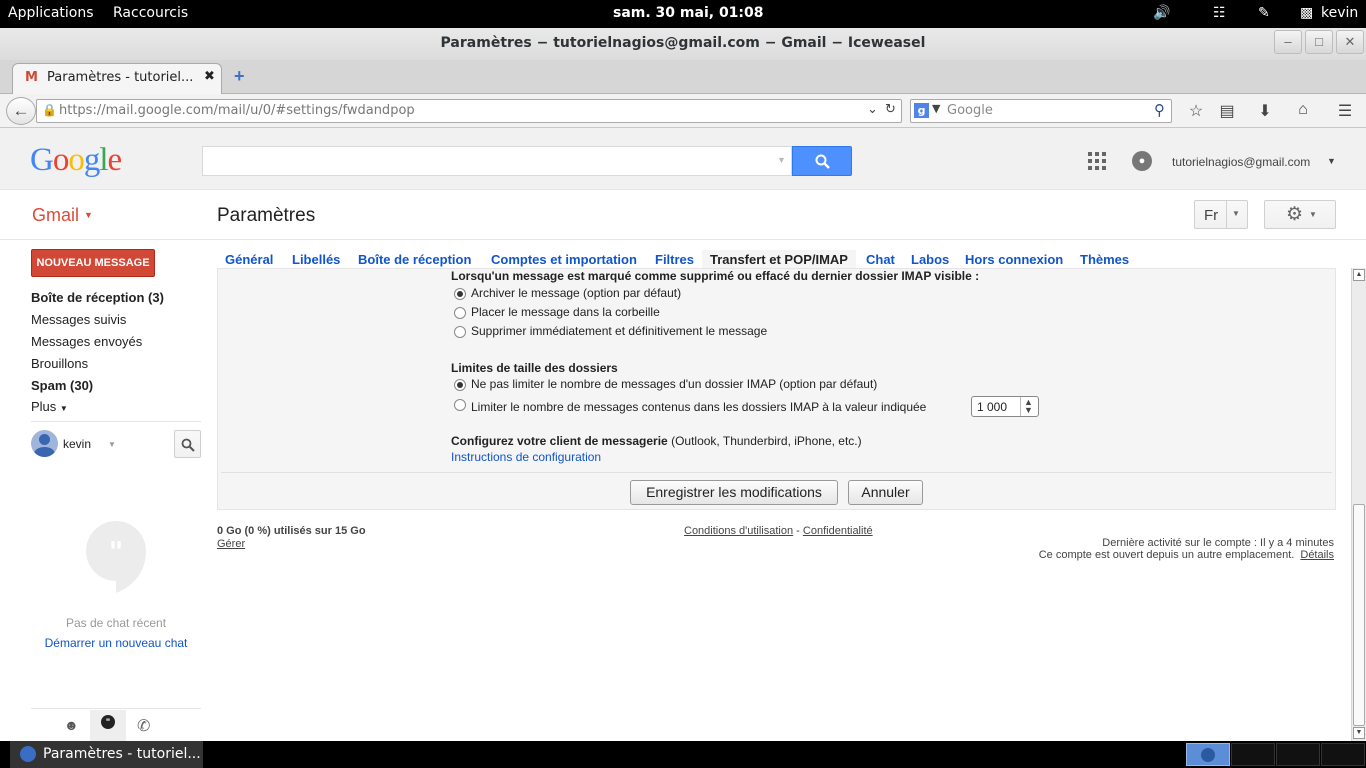 Image resolution: width=1366 pixels, height=768 pixels. Describe the element at coordinates (880, 260) in the screenshot. I see `tab-chat: Chat` at that location.